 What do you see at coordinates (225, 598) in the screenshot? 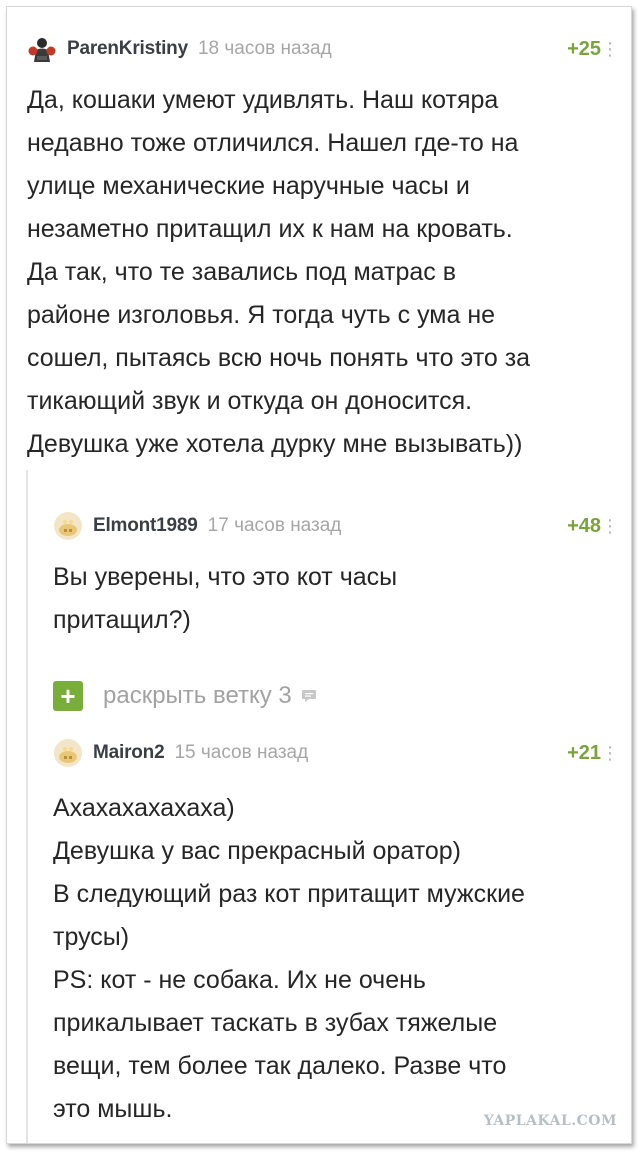
I see `comment-text: Вы уверены, что это кот часы притащил?)` at bounding box center [225, 598].